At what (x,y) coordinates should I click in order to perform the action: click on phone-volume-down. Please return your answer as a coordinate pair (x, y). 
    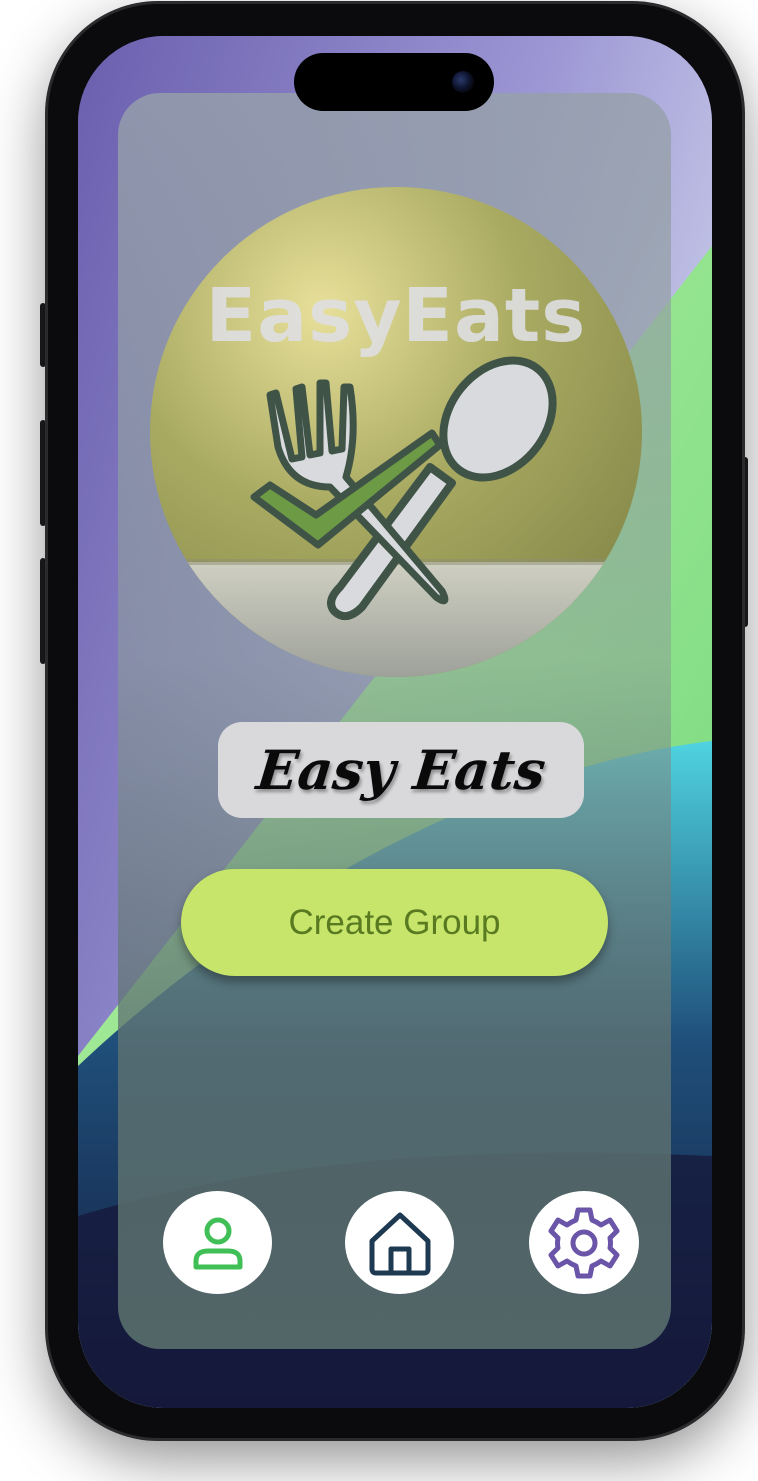
    Looking at the image, I should click on (43, 611).